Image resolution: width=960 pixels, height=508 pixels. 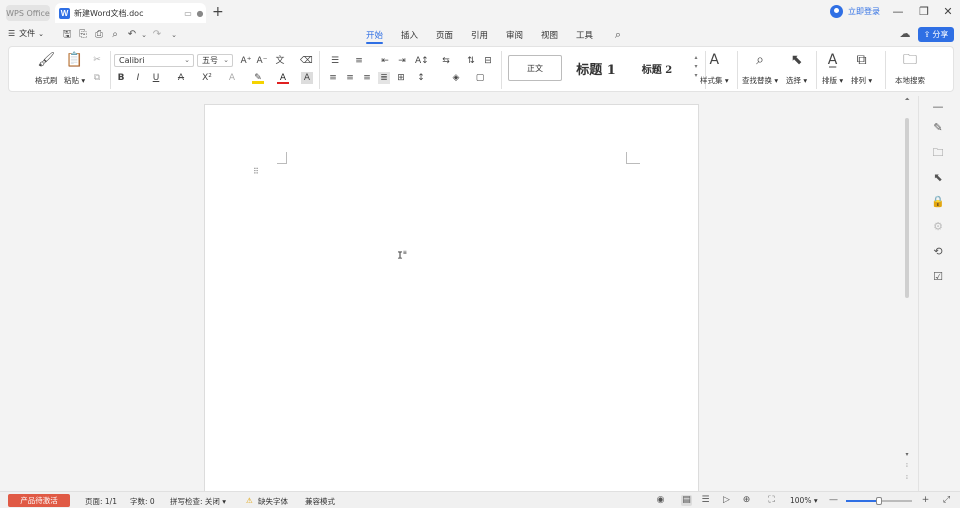 I want to click on spell-check-status: 拼写检查: 关闭 ▾, so click(x=198, y=501).